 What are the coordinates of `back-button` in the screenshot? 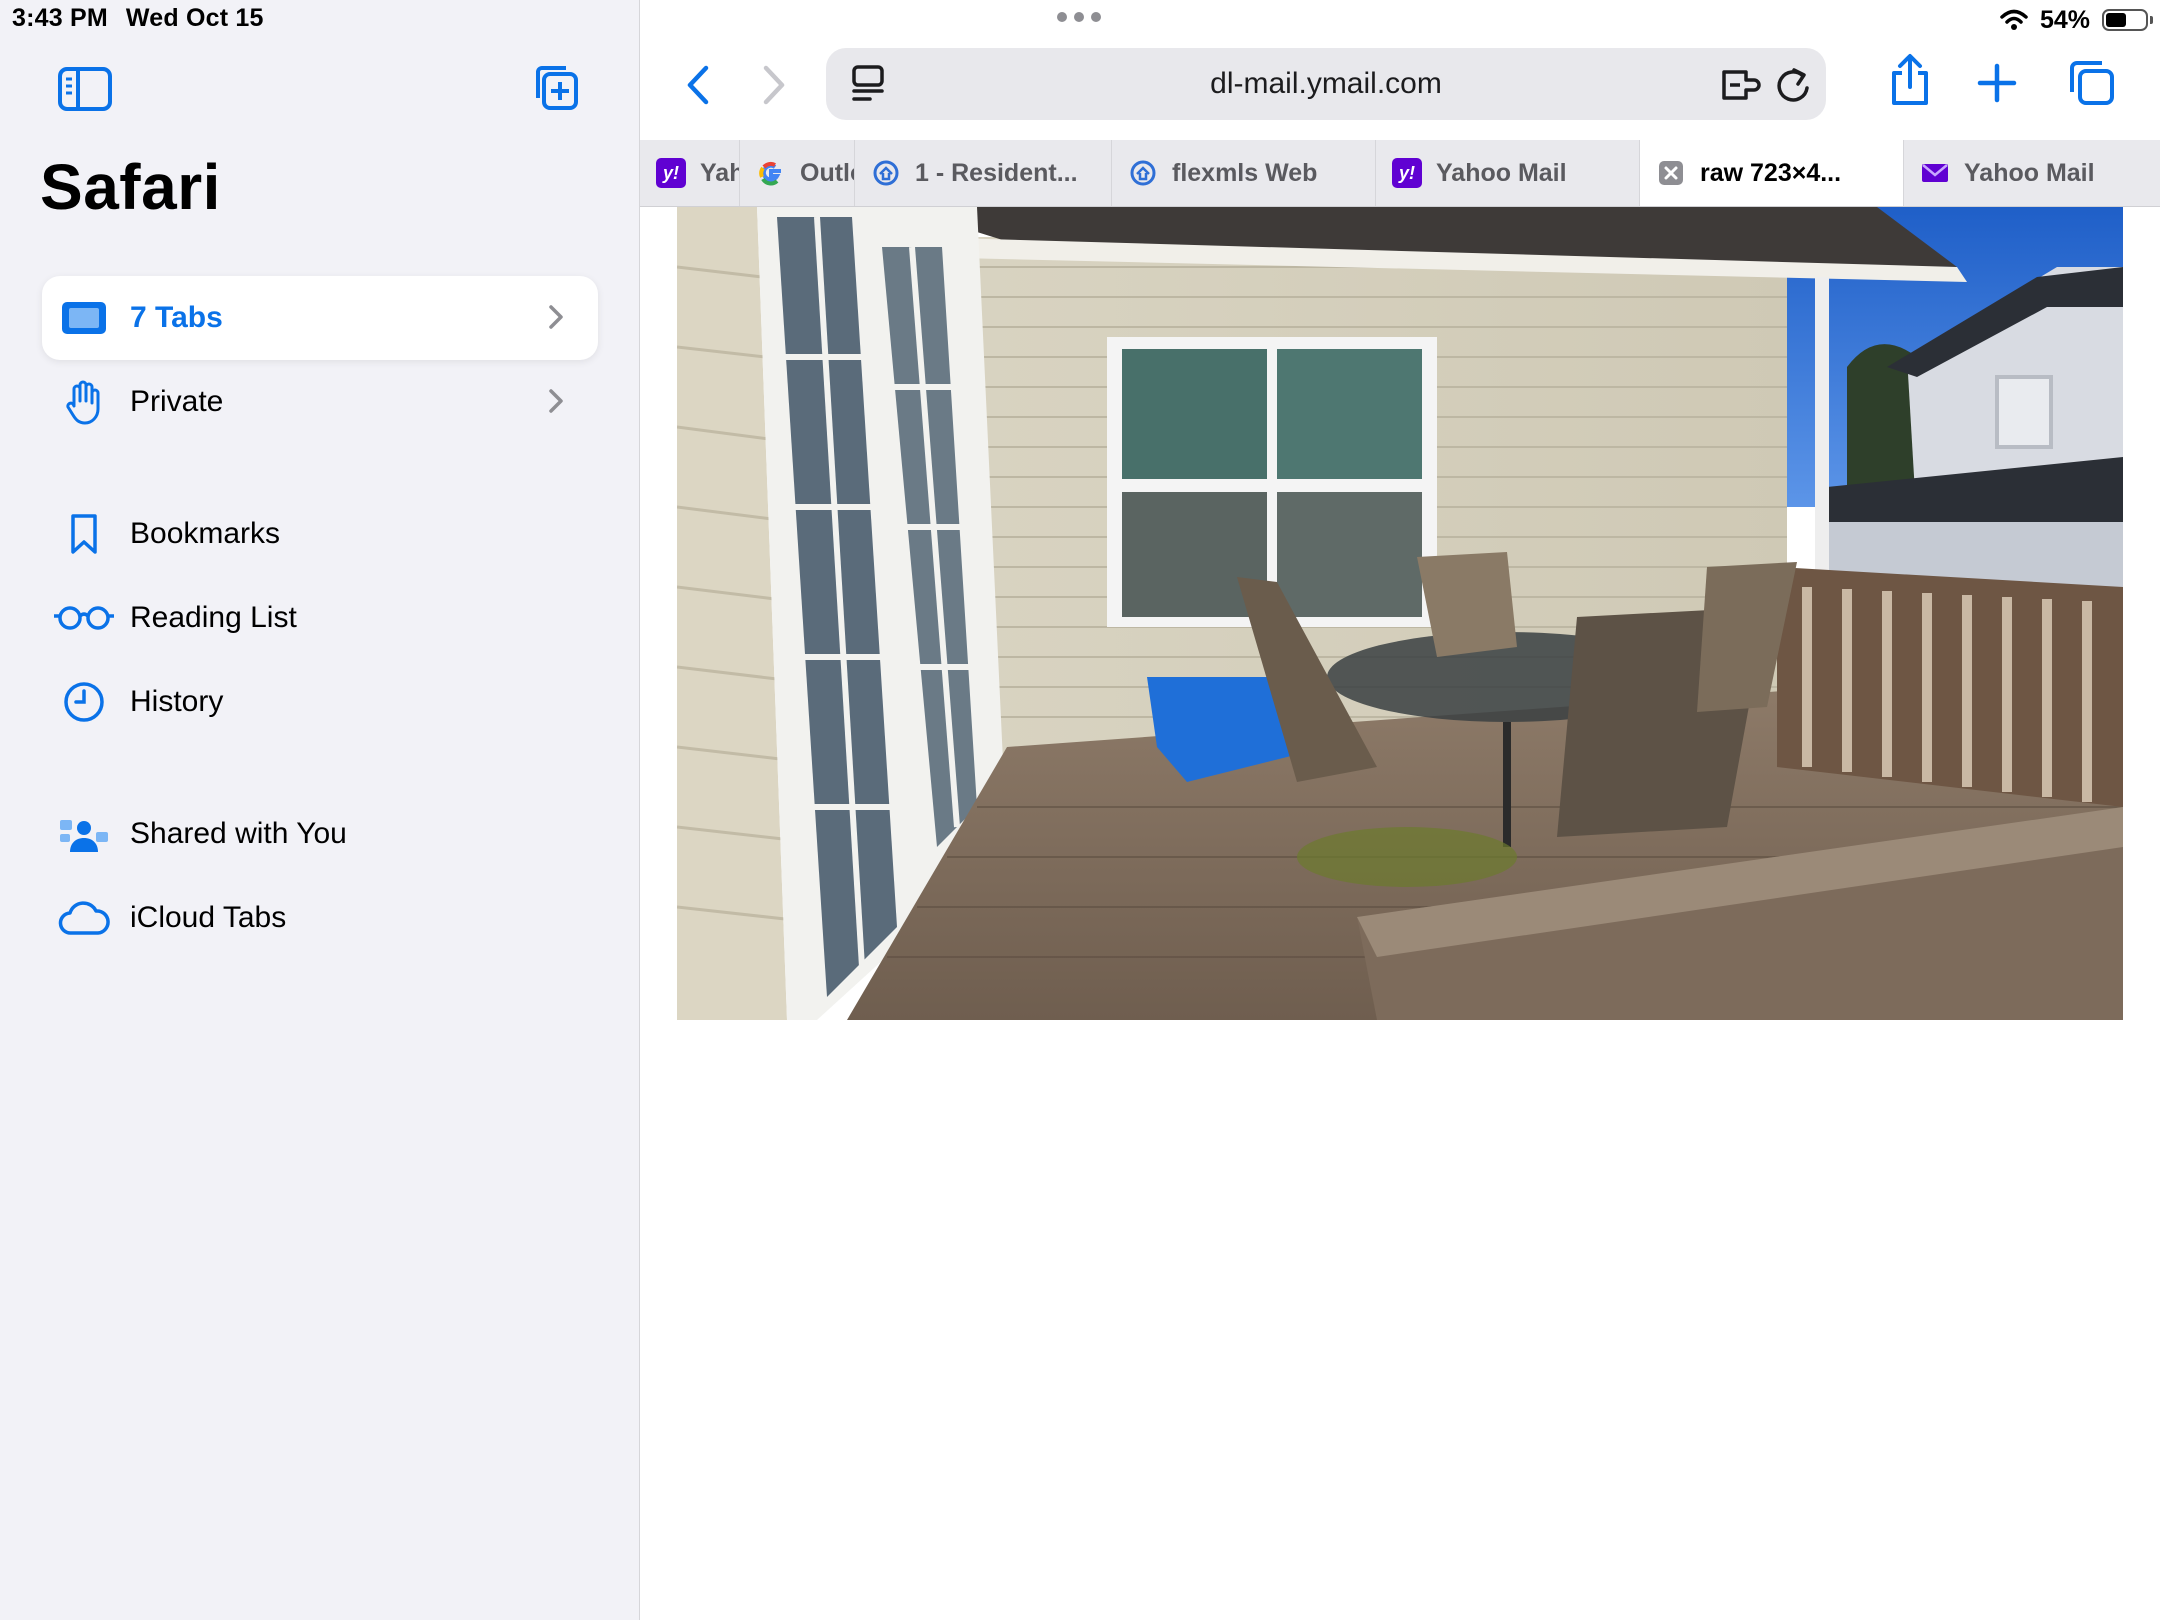 It's located at (698, 85).